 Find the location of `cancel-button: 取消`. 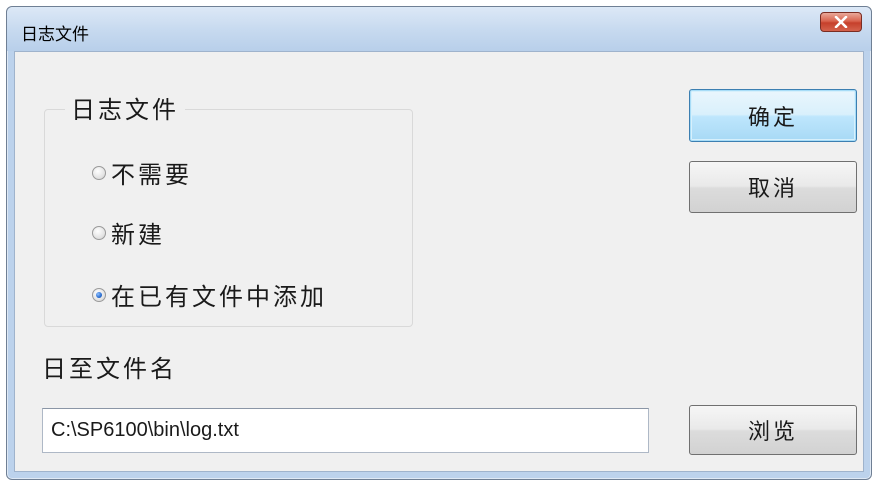

cancel-button: 取消 is located at coordinates (773, 187).